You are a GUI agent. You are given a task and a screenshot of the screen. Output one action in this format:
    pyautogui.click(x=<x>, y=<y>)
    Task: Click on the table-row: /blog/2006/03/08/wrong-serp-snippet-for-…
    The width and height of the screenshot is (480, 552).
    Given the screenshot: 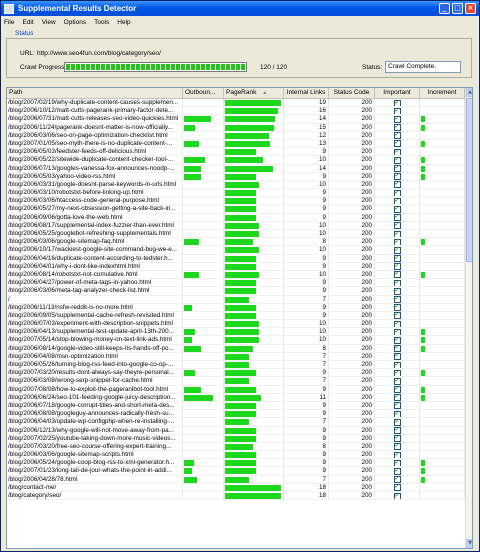 What is the action you would take?
    pyautogui.click(x=236, y=381)
    